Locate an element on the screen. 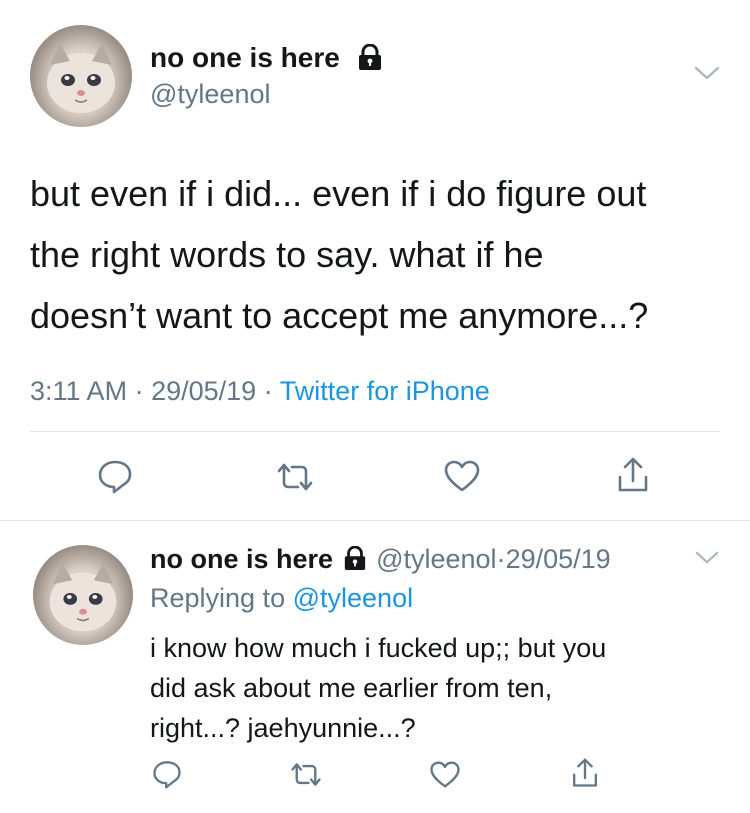  tweet-source-link: Twitter for iPhone is located at coordinates (385, 391).